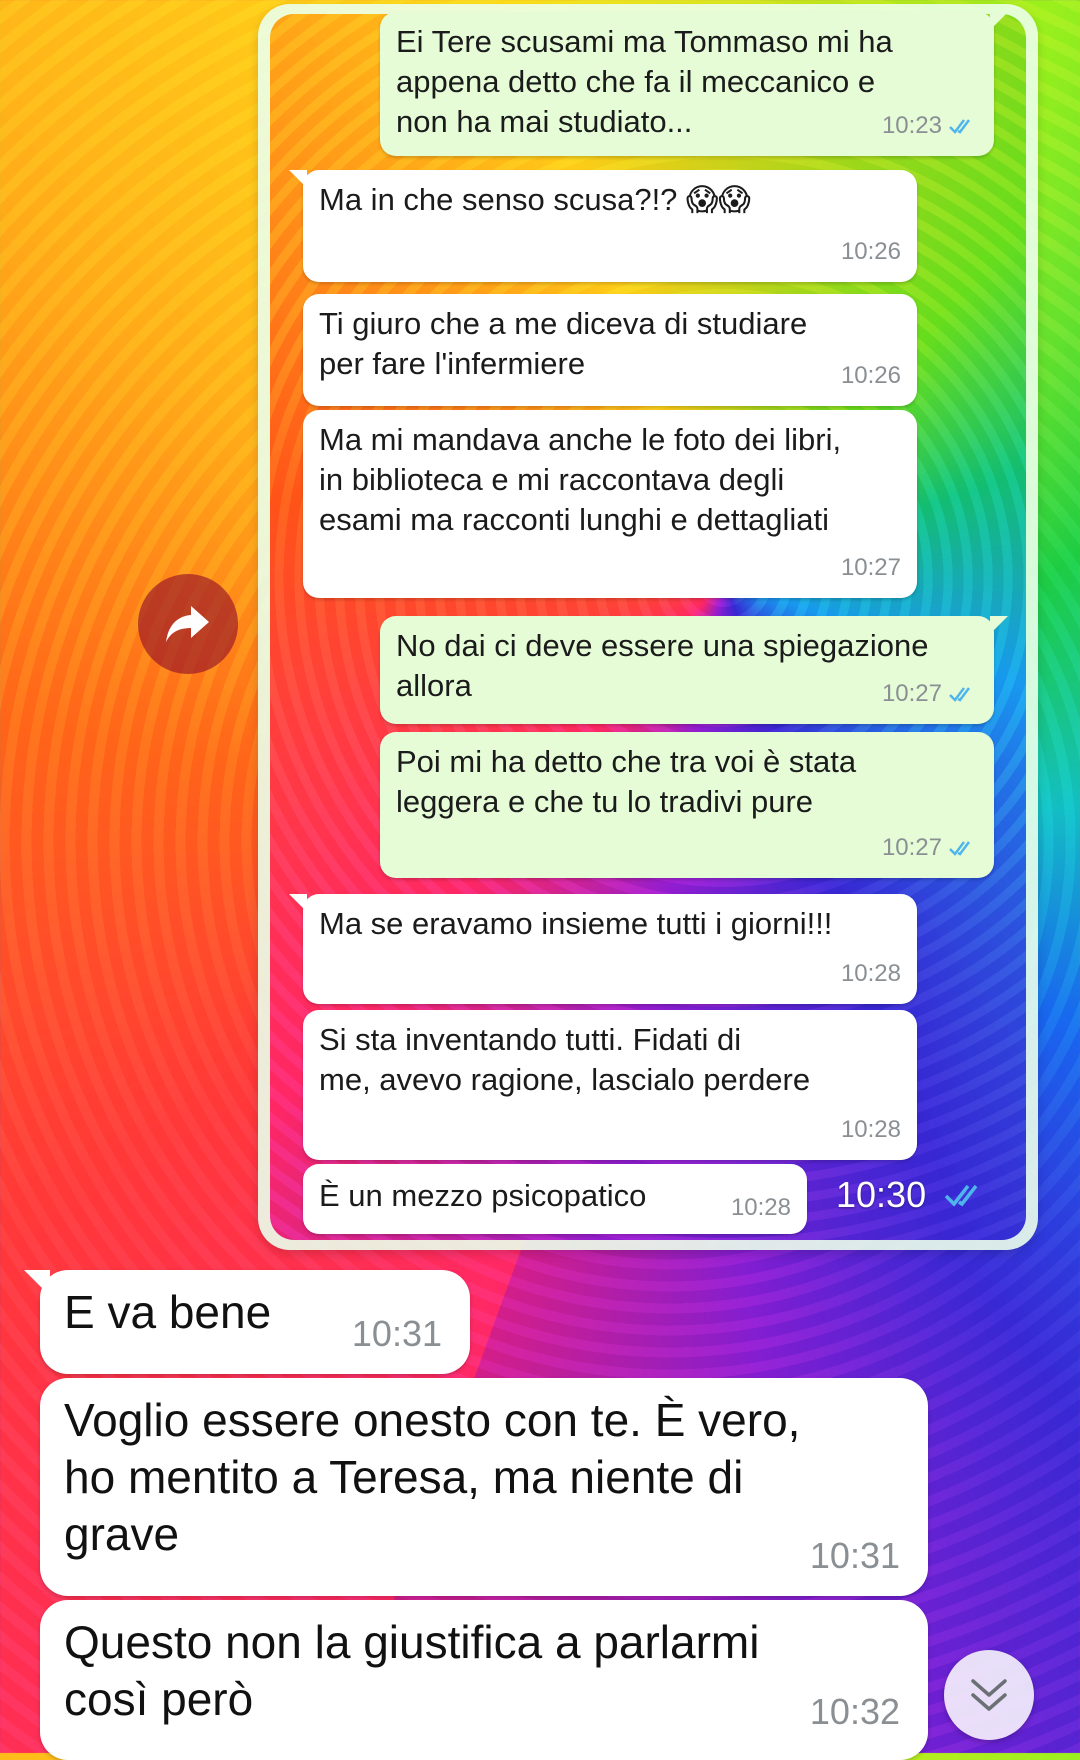 Image resolution: width=1080 pixels, height=1760 pixels. What do you see at coordinates (247, 1322) in the screenshot?
I see `message-bubble-incoming: E va bene 10:31` at bounding box center [247, 1322].